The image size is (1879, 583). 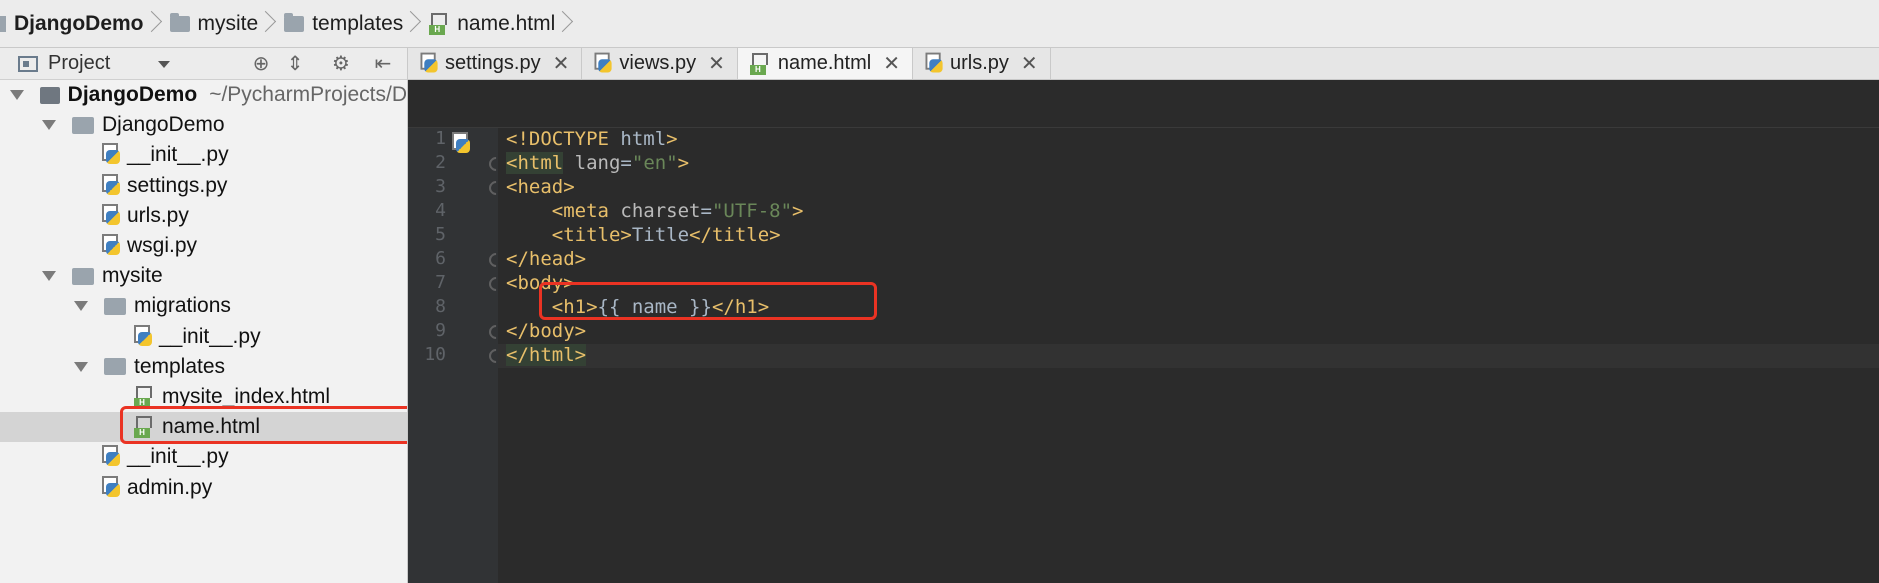 What do you see at coordinates (263, 425) in the screenshot?
I see `highlight-box-name-html` at bounding box center [263, 425].